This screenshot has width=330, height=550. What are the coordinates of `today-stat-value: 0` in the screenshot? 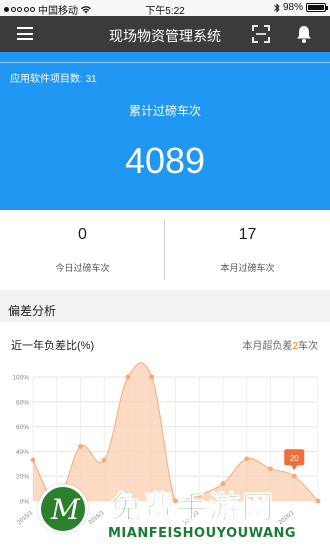 It's located at (82, 234).